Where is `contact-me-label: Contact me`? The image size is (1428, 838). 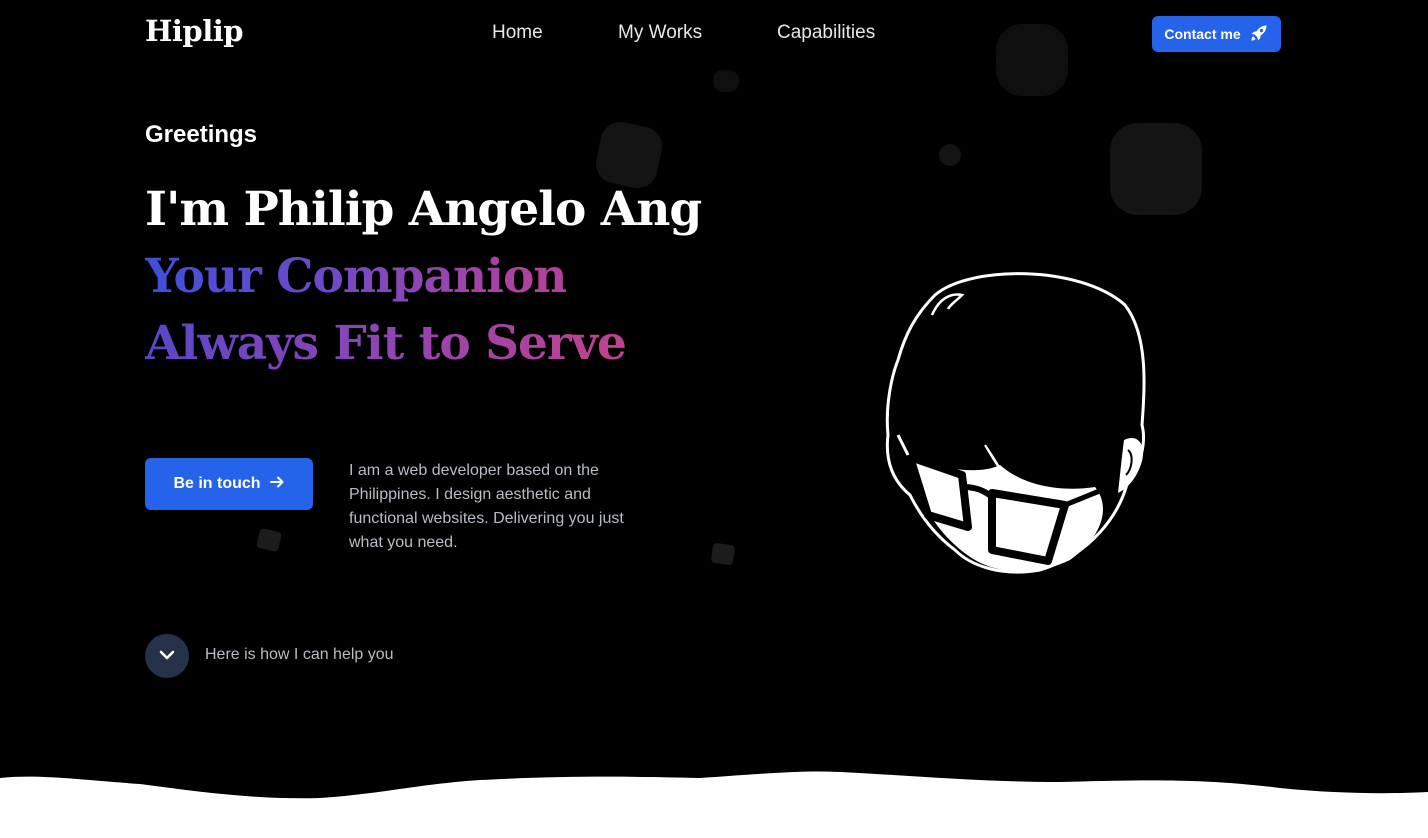
contact-me-label: Contact me is located at coordinates (1202, 34).